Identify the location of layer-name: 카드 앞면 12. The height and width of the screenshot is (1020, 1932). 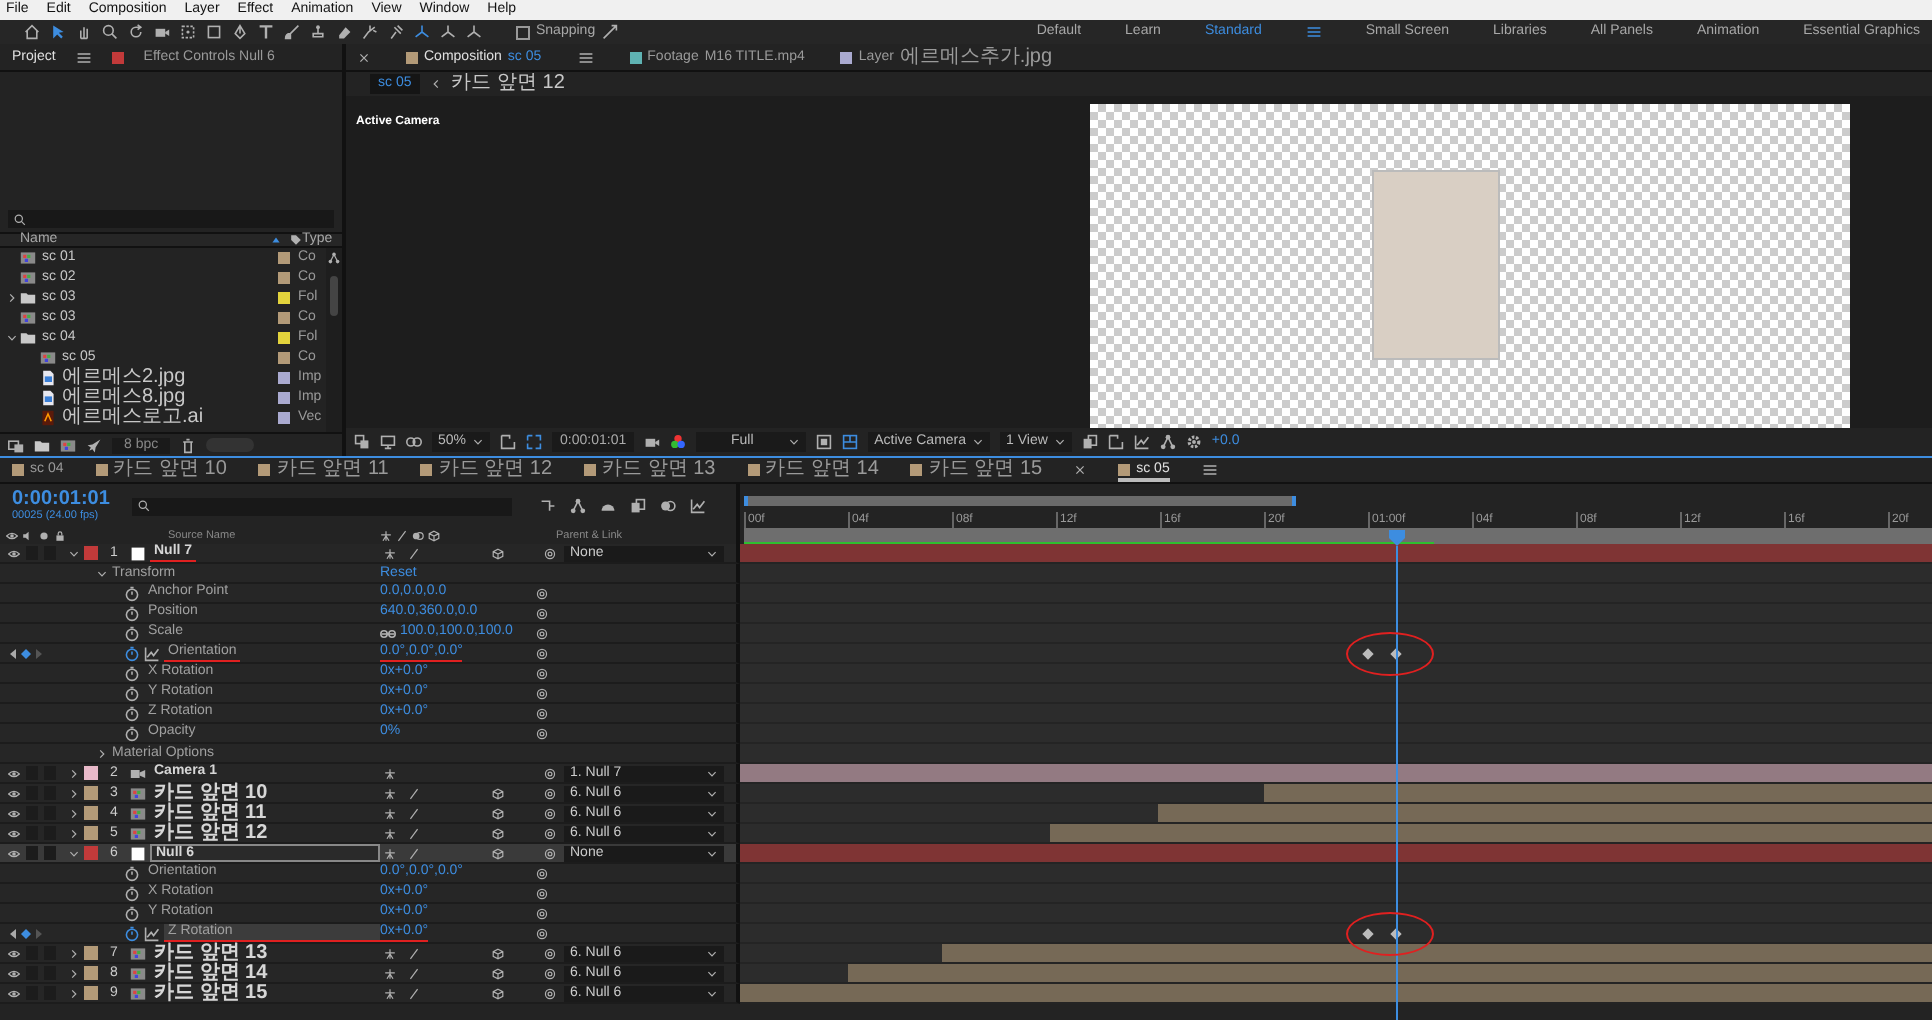
(211, 833).